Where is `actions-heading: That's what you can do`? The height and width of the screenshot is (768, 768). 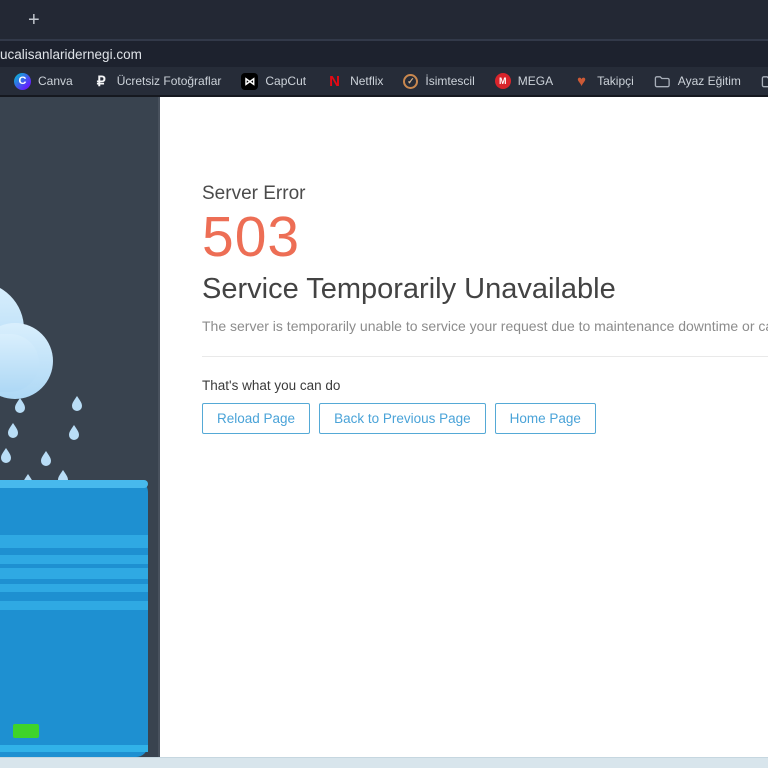 actions-heading: That's what you can do is located at coordinates (271, 385).